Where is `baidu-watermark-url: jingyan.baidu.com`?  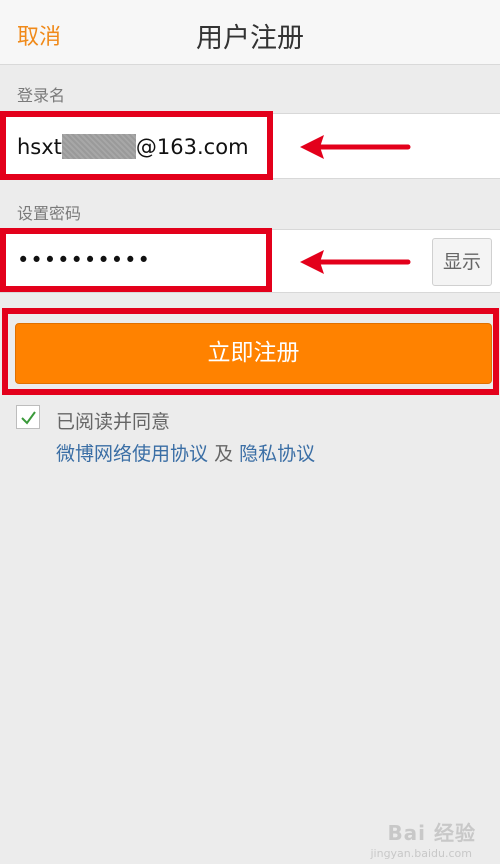
baidu-watermark-url: jingyan.baidu.com is located at coordinates (421, 853).